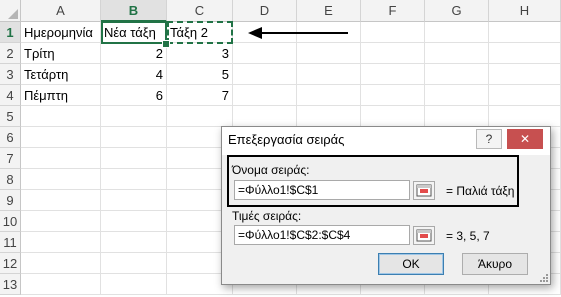 The width and height of the screenshot is (561, 297). I want to click on series-values-input: =Φύλλο1!$C$2:$C$4, so click(322, 235).